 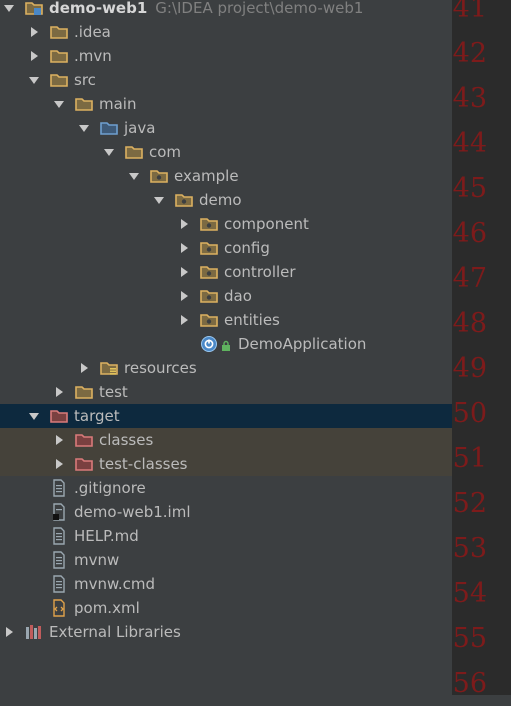 What do you see at coordinates (226, 128) in the screenshot?
I see `tree-row: java` at bounding box center [226, 128].